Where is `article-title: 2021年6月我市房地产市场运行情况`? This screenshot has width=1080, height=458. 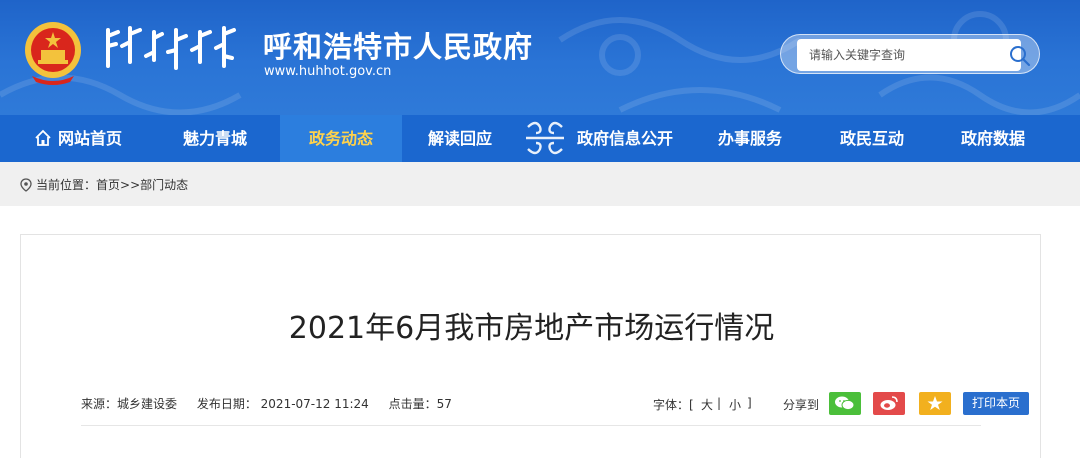 article-title: 2021年6月我市房地产市场运行情况 is located at coordinates (531, 328).